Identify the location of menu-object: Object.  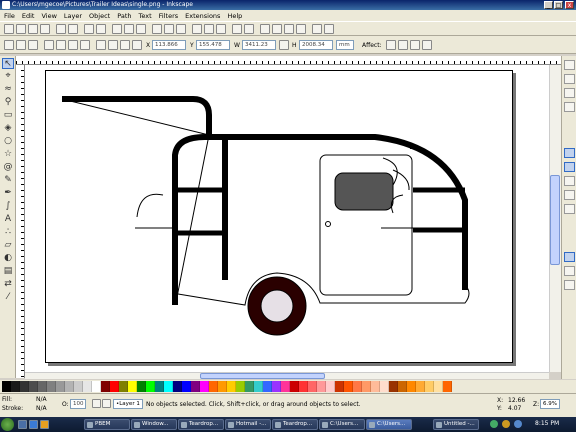
(99, 16).